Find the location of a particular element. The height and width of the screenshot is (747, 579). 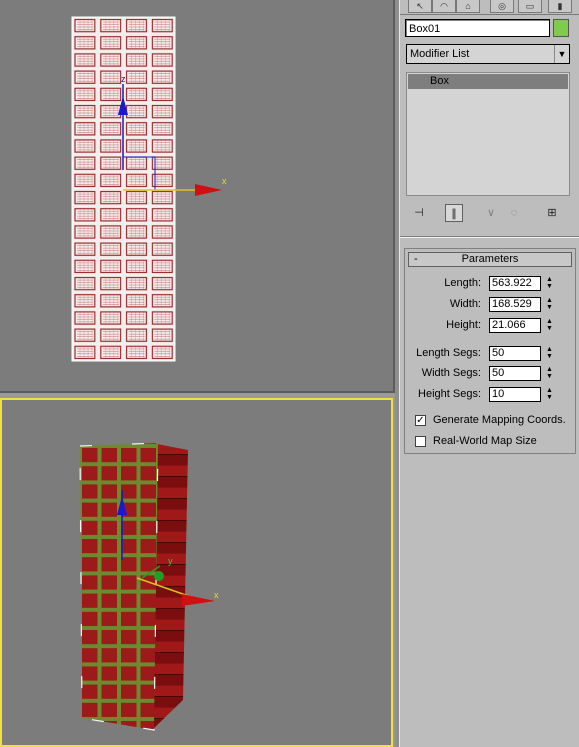

height-segs-label: Height Segs: is located at coordinates (449, 394).